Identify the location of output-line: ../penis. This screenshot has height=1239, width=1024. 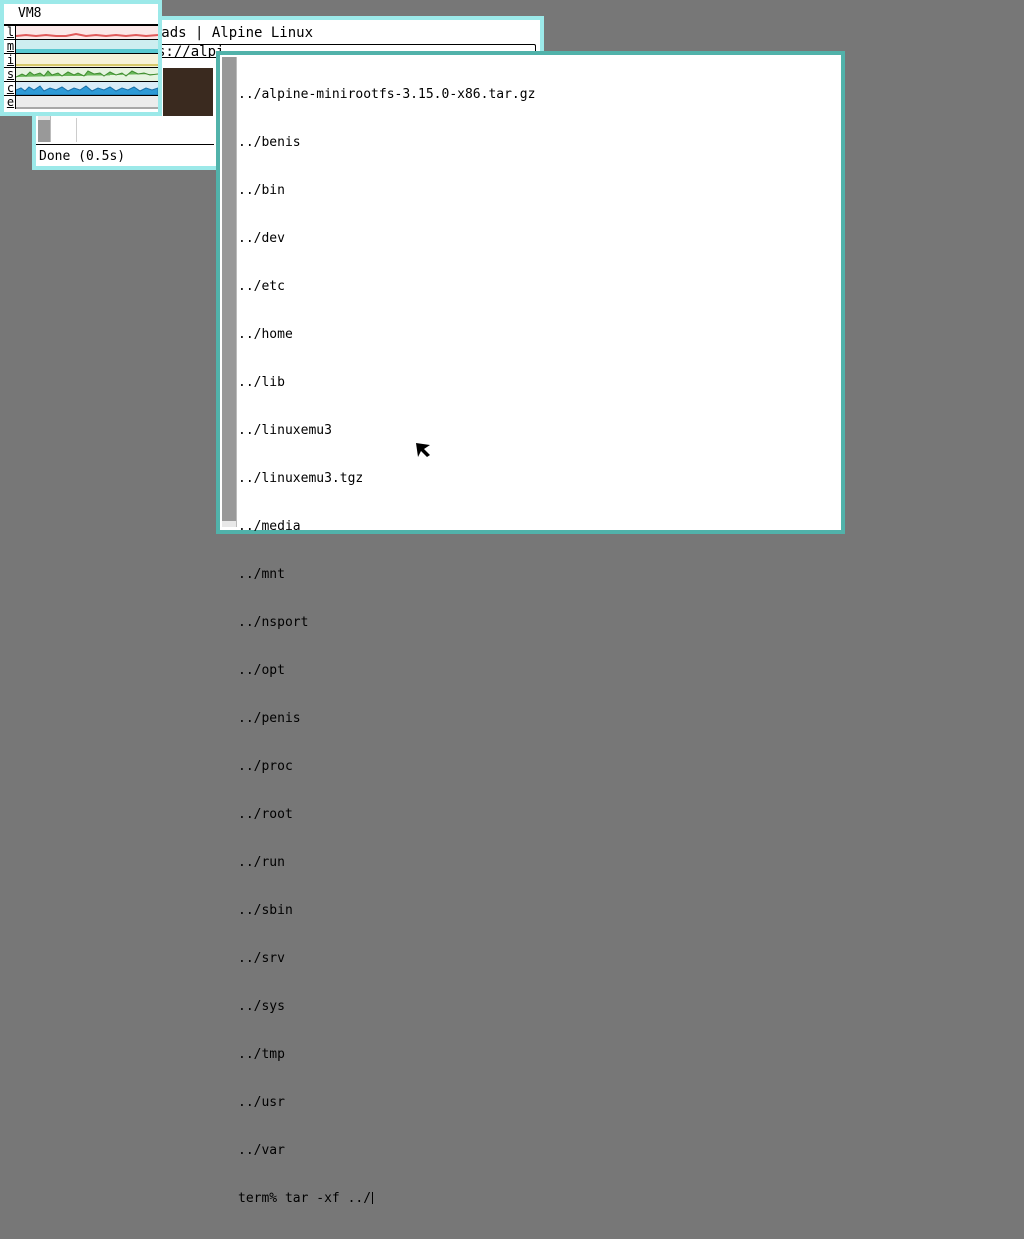
(269, 718).